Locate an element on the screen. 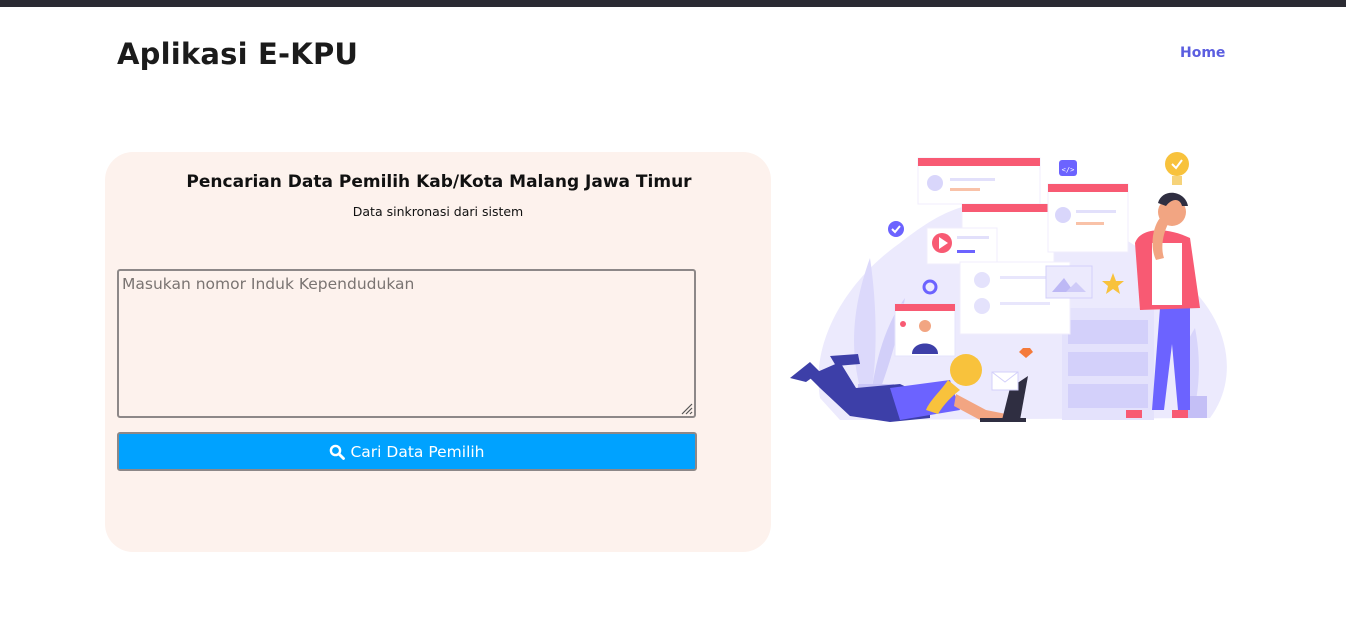 The image size is (1346, 621). hero-illustration: </> is located at coordinates (1008, 287).